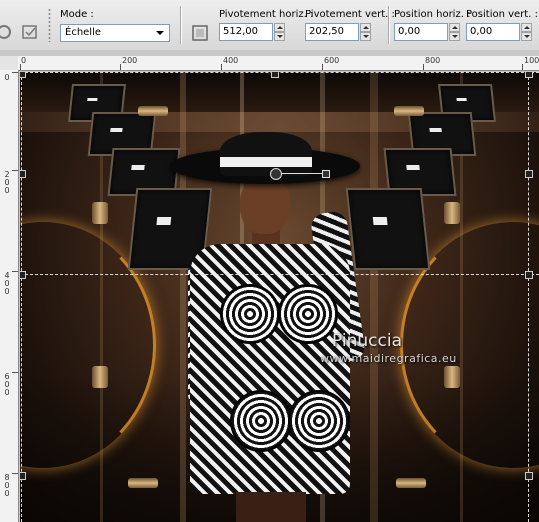 The image size is (539, 522). What do you see at coordinates (270, 369) in the screenshot?
I see `patterned-dress` at bounding box center [270, 369].